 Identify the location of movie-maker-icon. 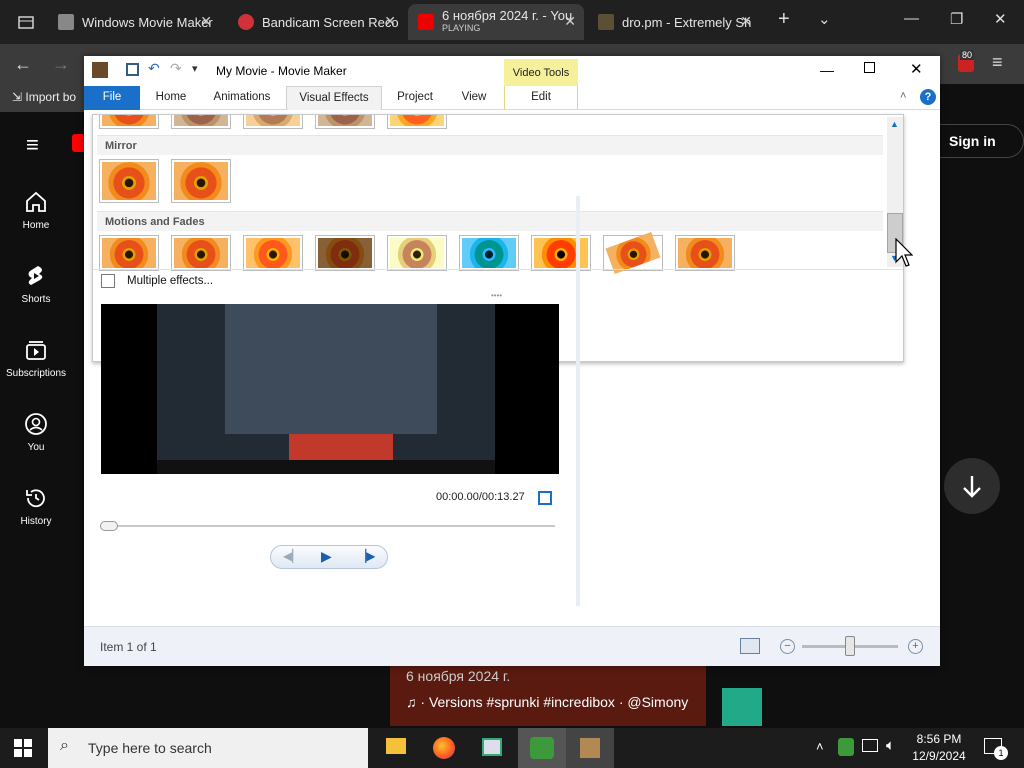
(590, 748).